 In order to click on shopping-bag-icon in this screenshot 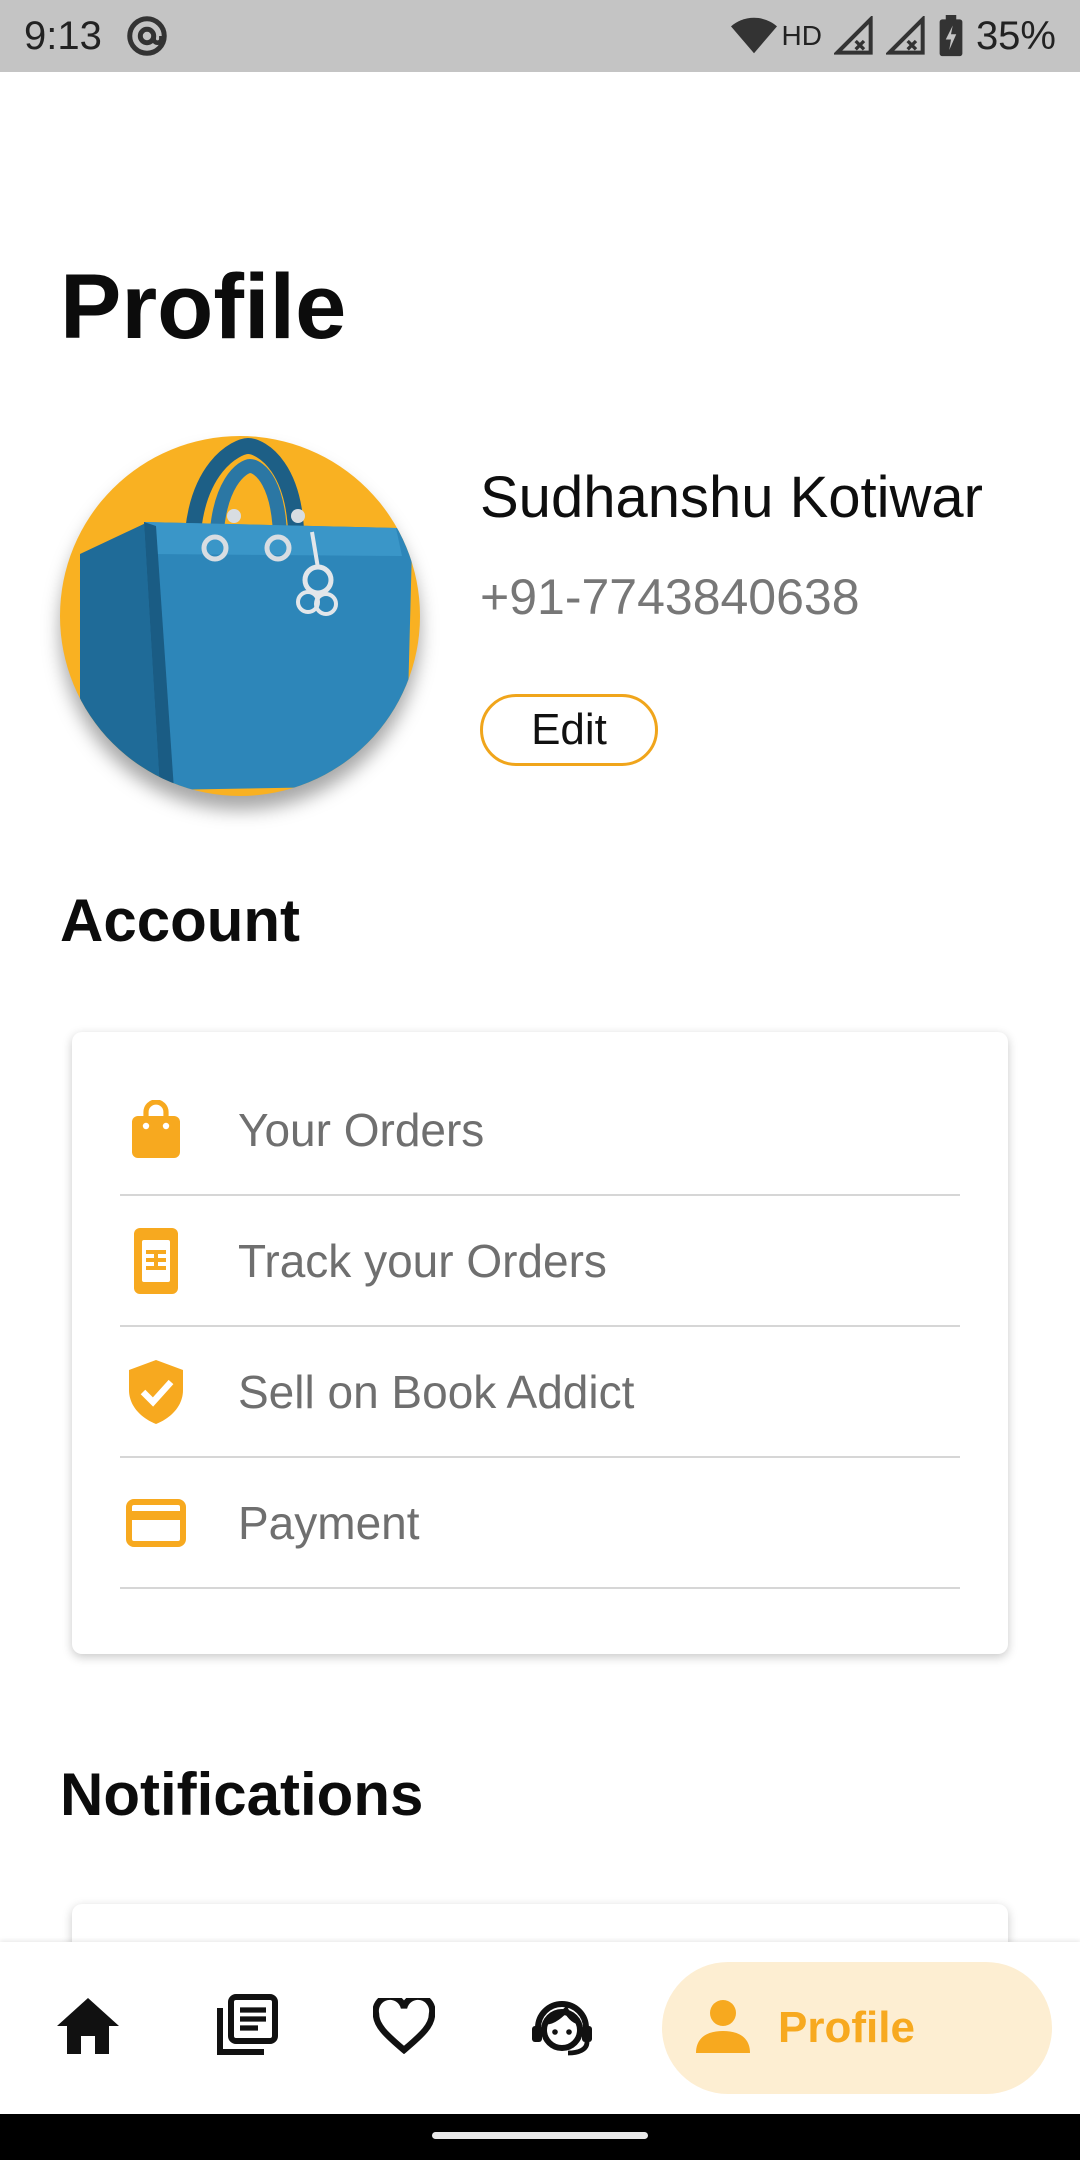, I will do `click(156, 1129)`.